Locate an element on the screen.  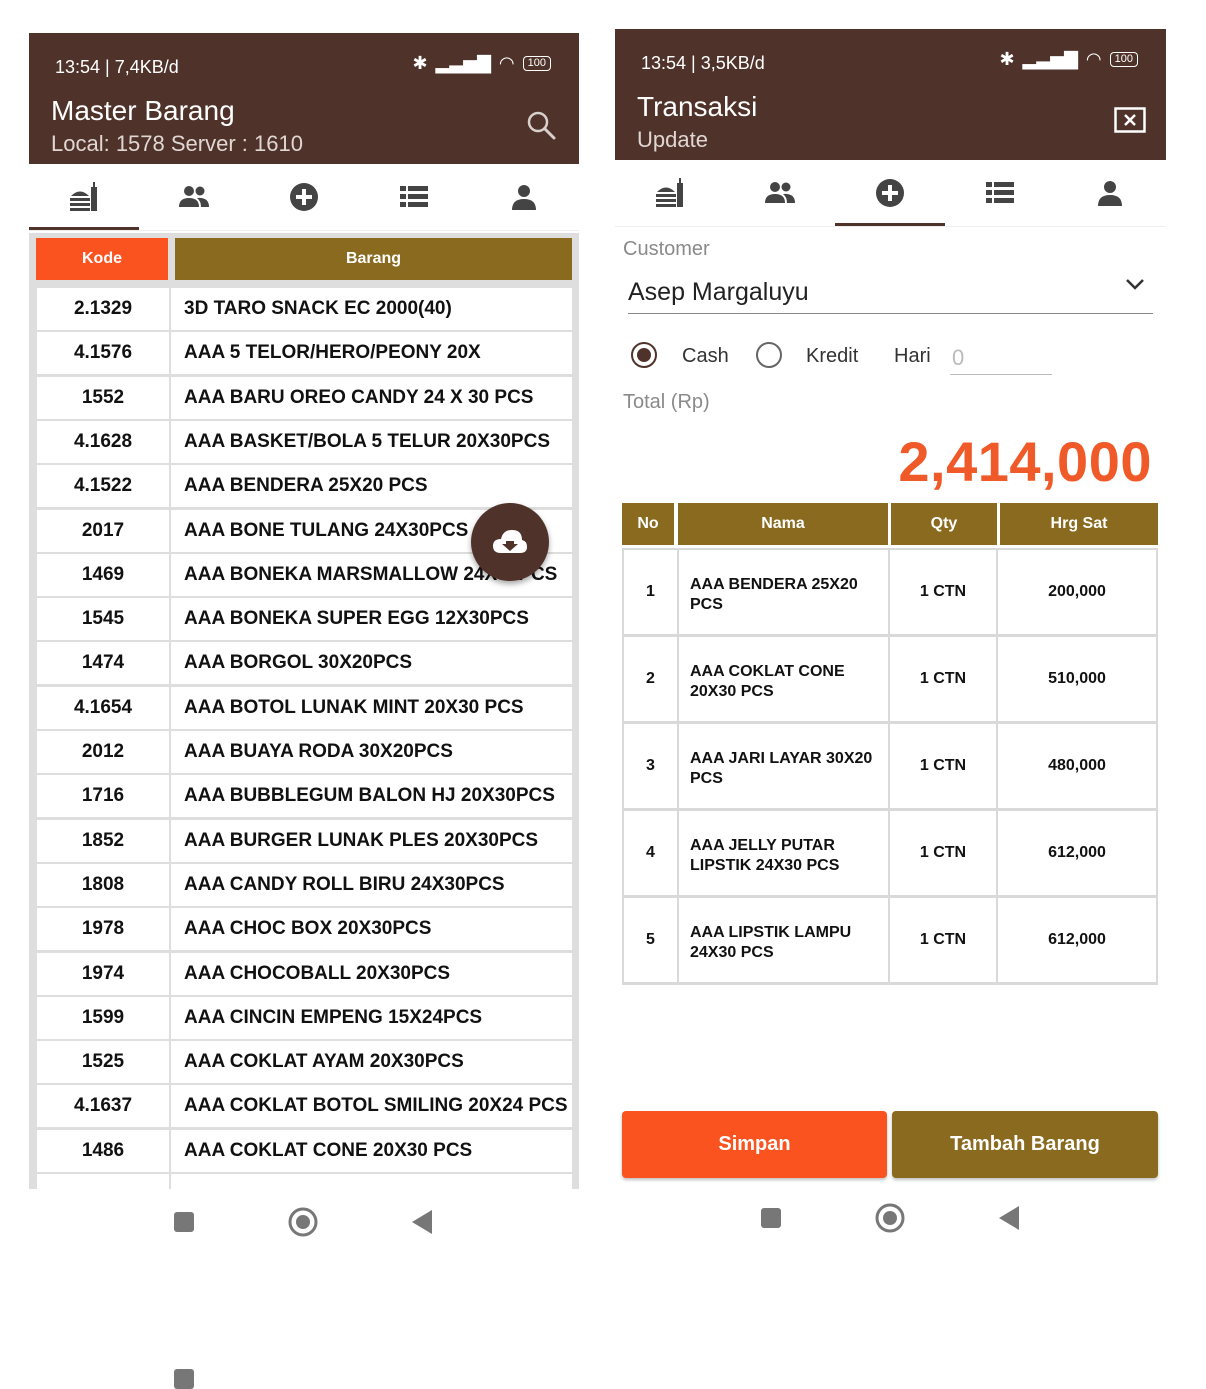
product-name: AAA BONE TULANG 24X30PCS is located at coordinates (326, 530).